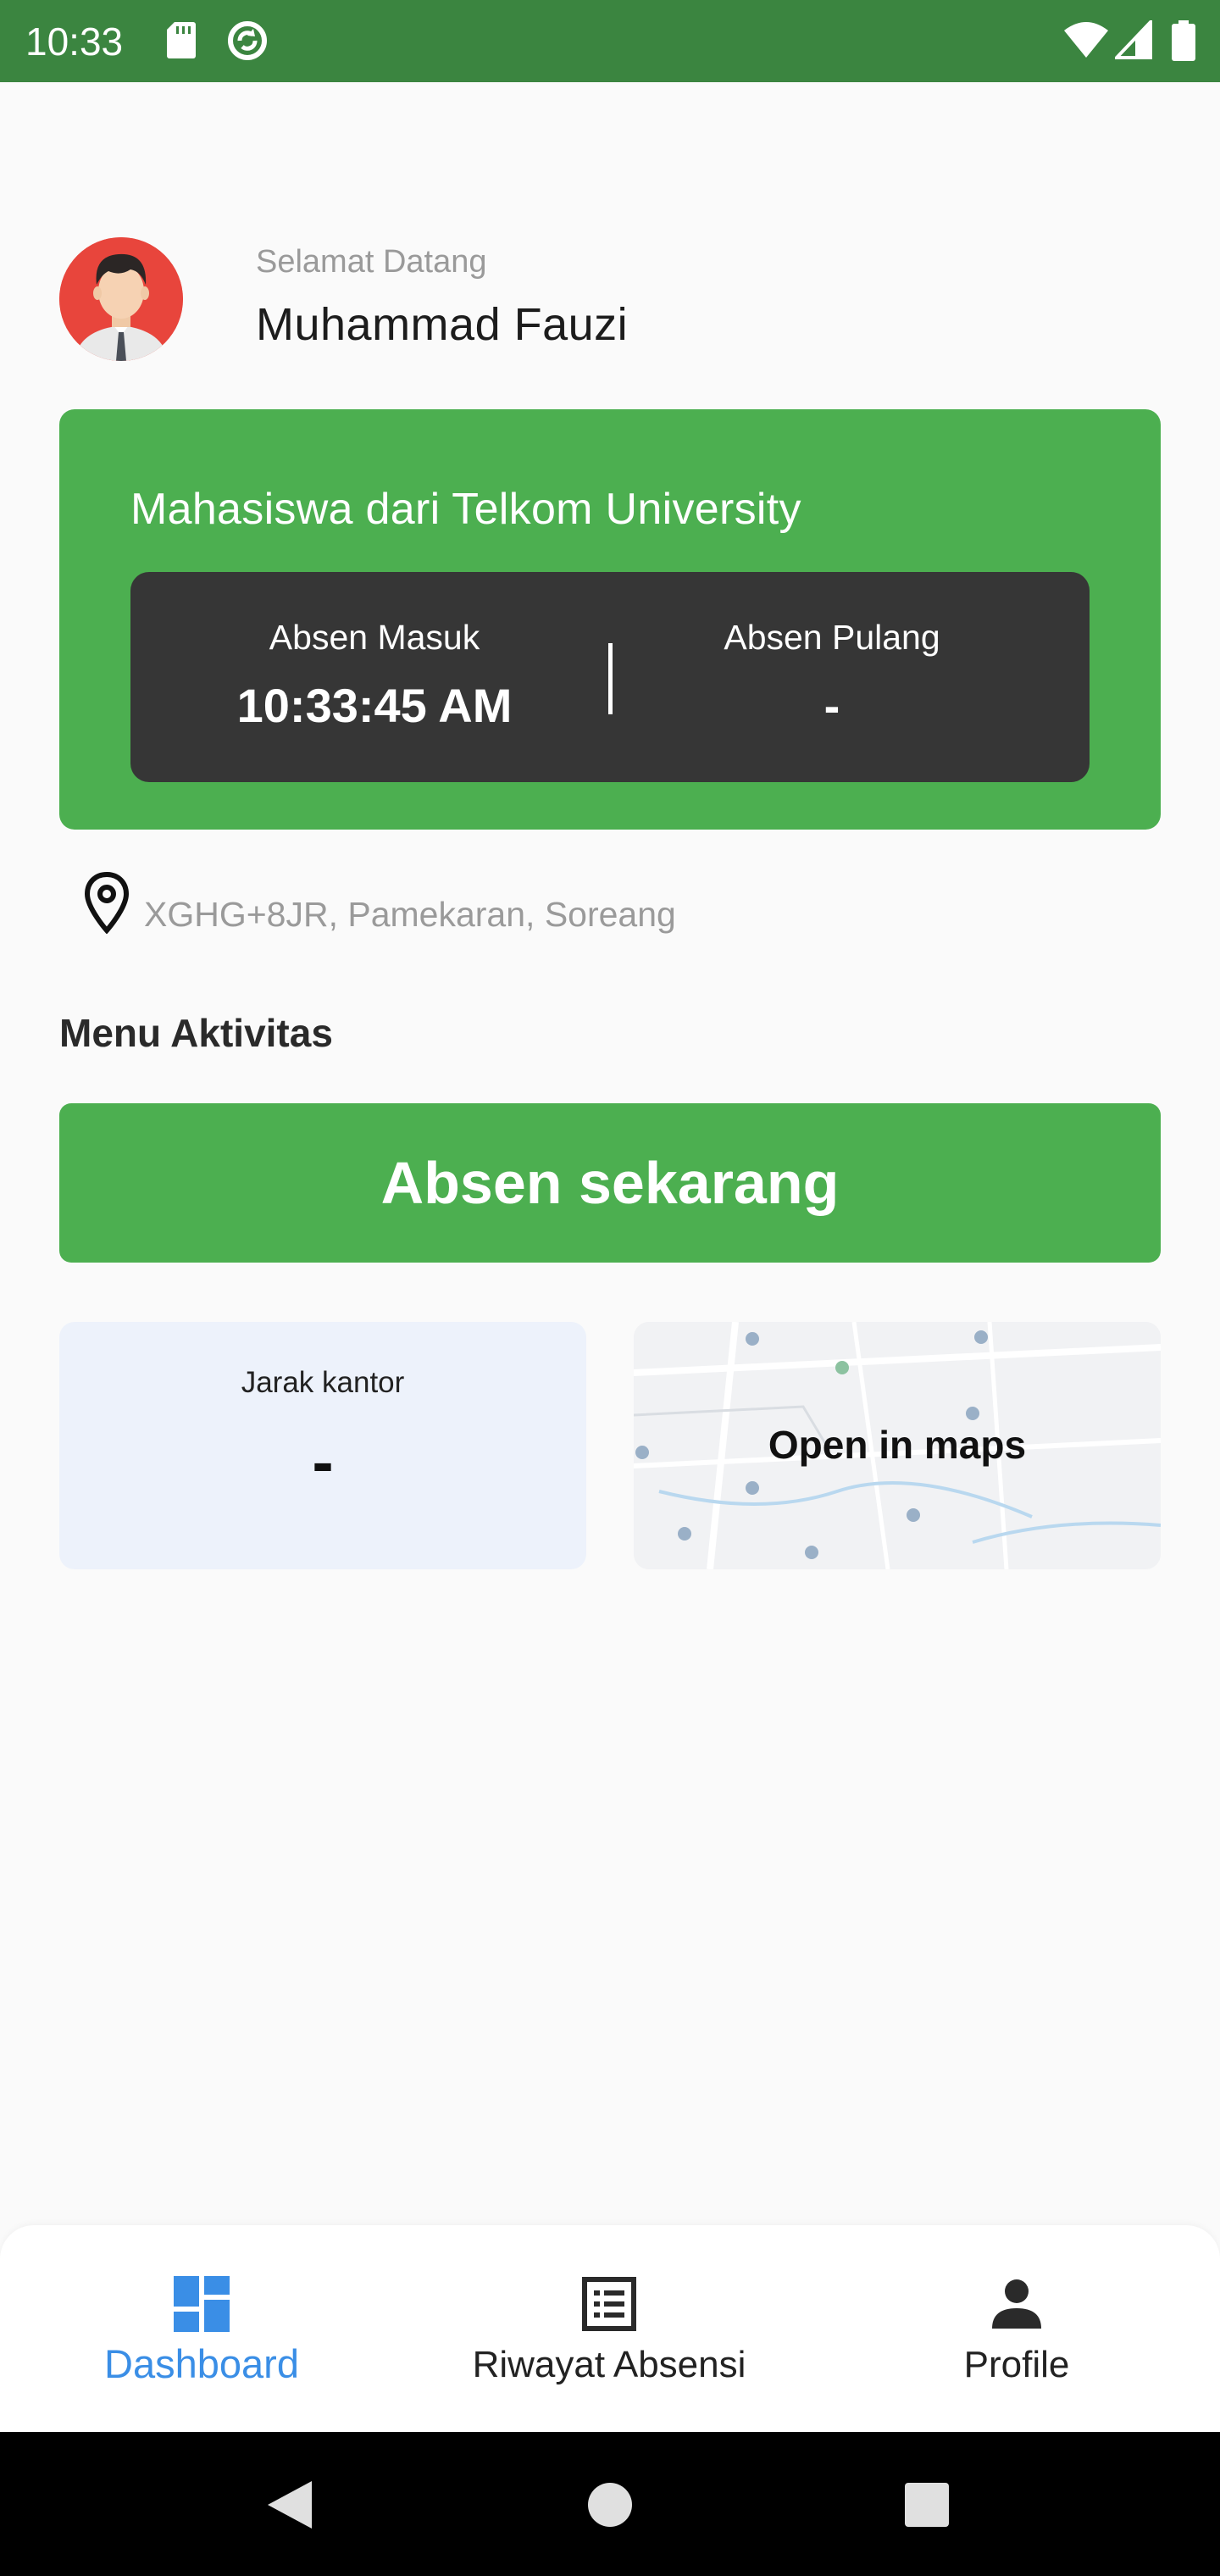 This screenshot has width=1220, height=2576. I want to click on office-distance-card: Jarak kantor -, so click(322, 1445).